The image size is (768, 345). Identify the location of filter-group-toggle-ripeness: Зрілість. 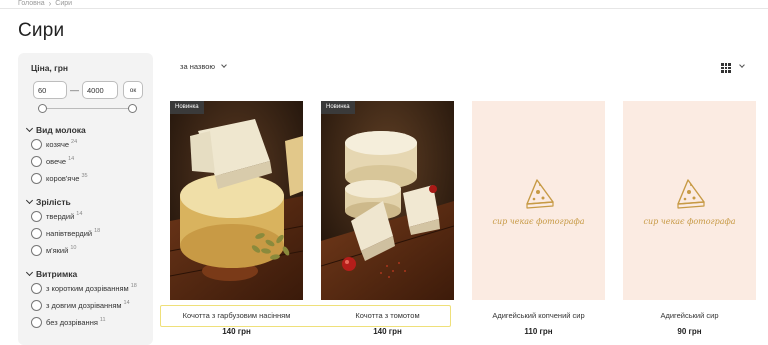
(85, 202).